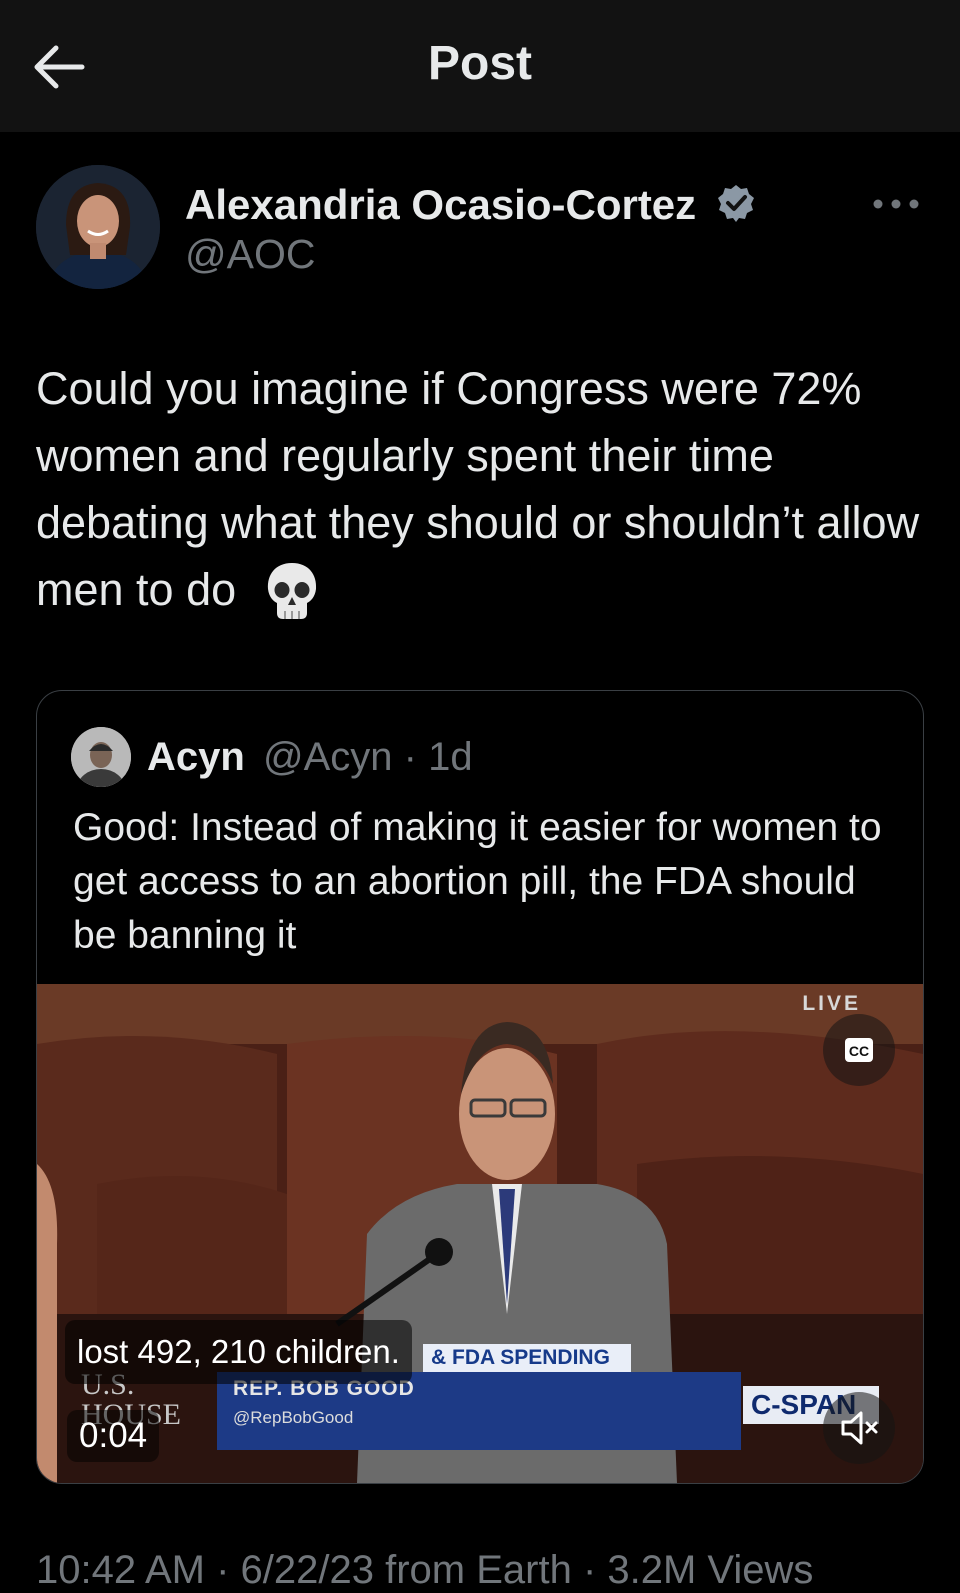  Describe the element at coordinates (481, 230) in the screenshot. I see `post-author: Alexandria Ocasio-Cortez @AOC` at that location.